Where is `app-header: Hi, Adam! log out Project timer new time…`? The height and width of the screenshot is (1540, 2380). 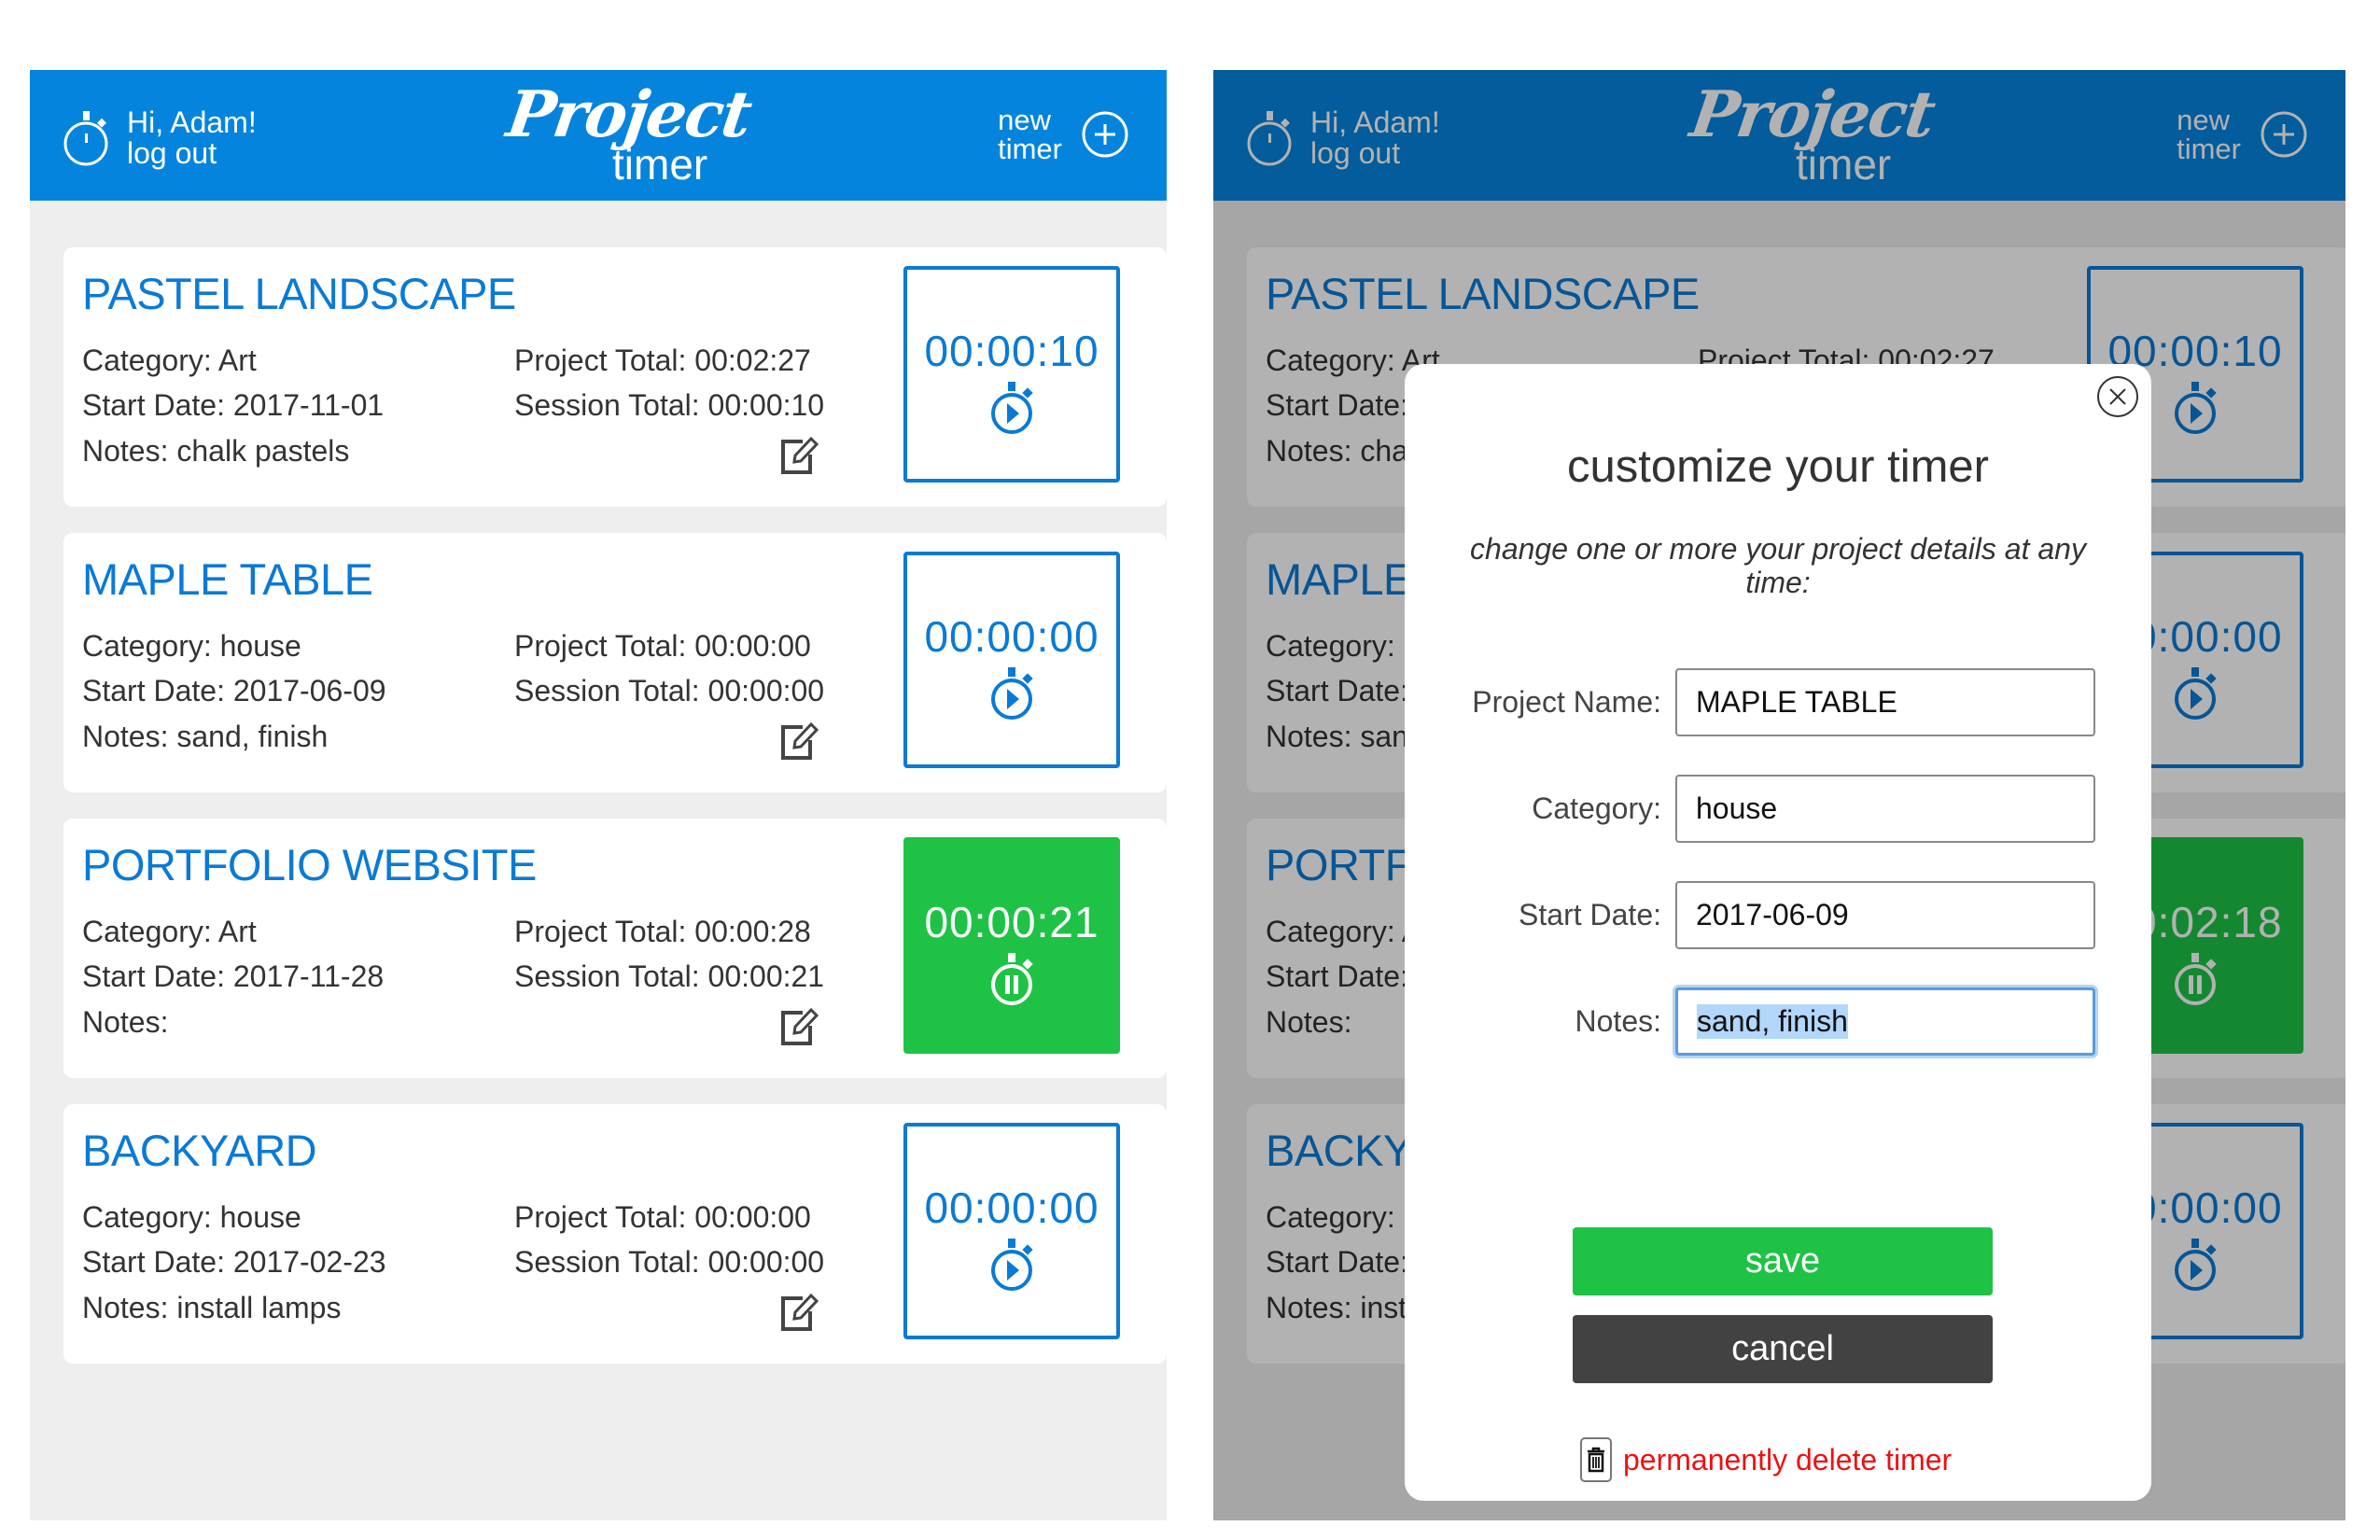
app-header: Hi, Adam! log out Project timer new time… is located at coordinates (598, 135).